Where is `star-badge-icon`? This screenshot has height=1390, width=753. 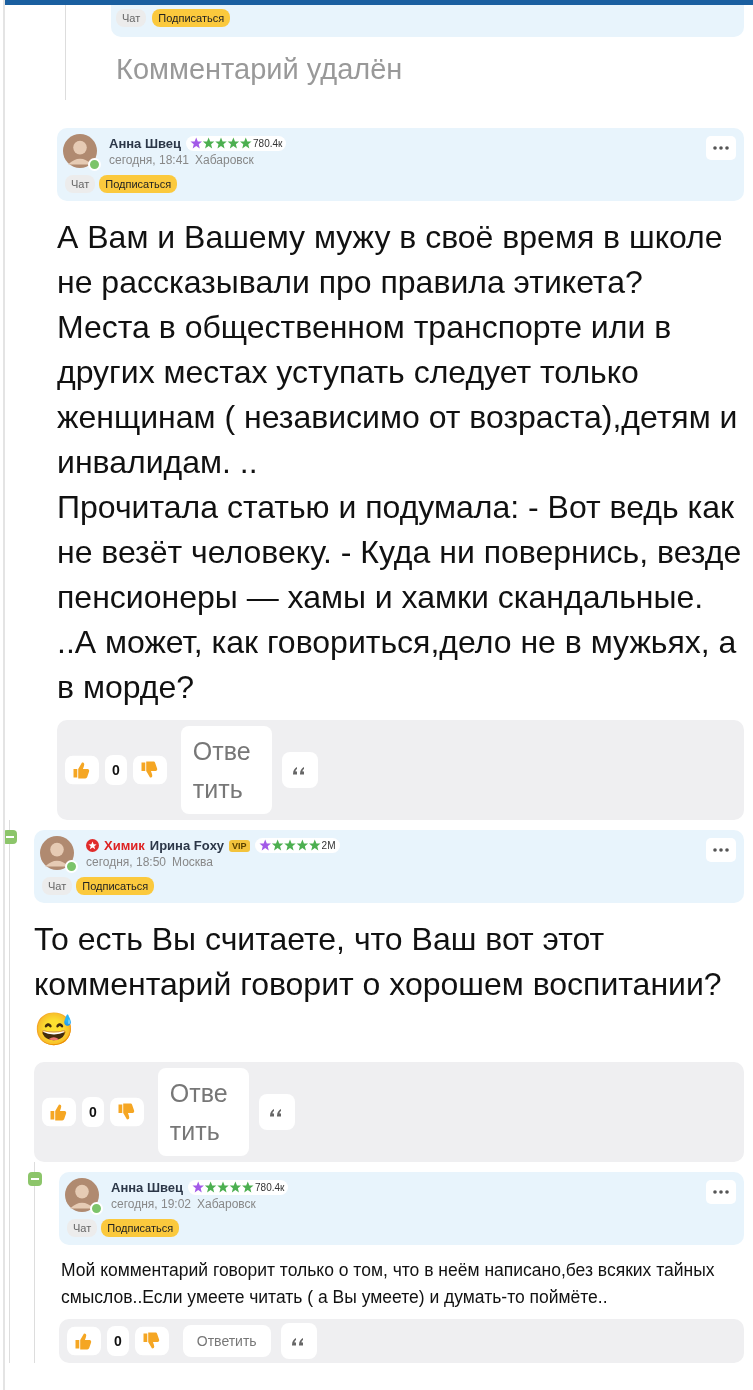 star-badge-icon is located at coordinates (92, 845).